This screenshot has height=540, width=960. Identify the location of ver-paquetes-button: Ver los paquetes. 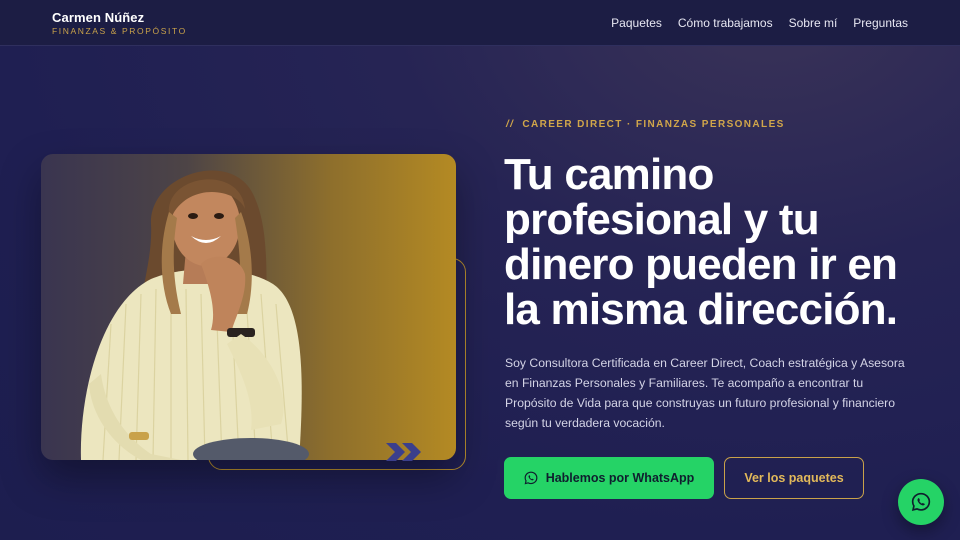
(794, 478).